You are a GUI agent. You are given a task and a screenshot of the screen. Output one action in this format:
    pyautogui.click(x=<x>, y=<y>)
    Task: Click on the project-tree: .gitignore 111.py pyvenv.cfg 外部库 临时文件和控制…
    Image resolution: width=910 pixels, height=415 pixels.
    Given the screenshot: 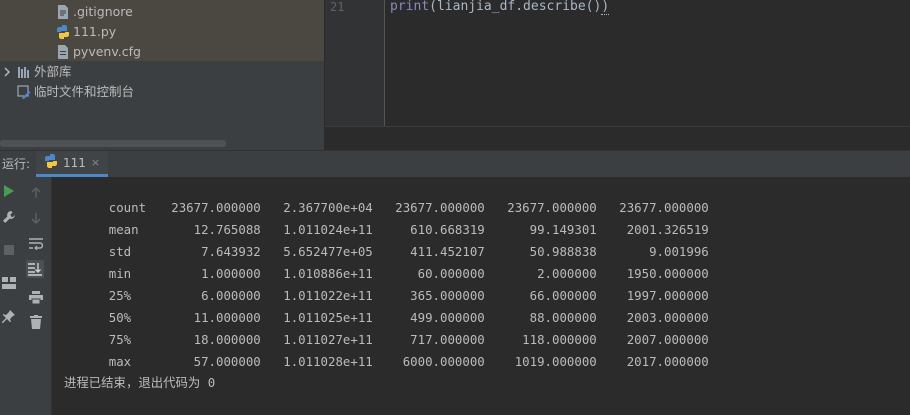 What is the action you would take?
    pyautogui.click(x=162, y=75)
    